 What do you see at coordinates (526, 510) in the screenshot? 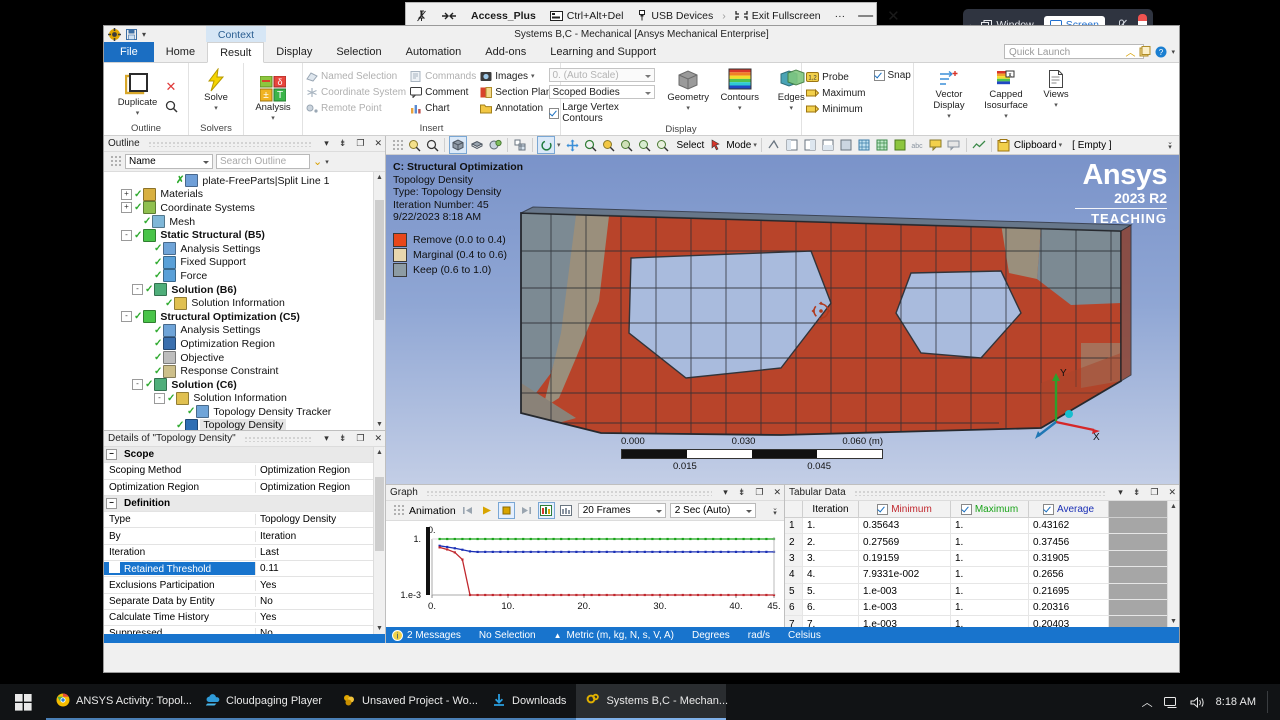
I see `animation-last-frame-button` at bounding box center [526, 510].